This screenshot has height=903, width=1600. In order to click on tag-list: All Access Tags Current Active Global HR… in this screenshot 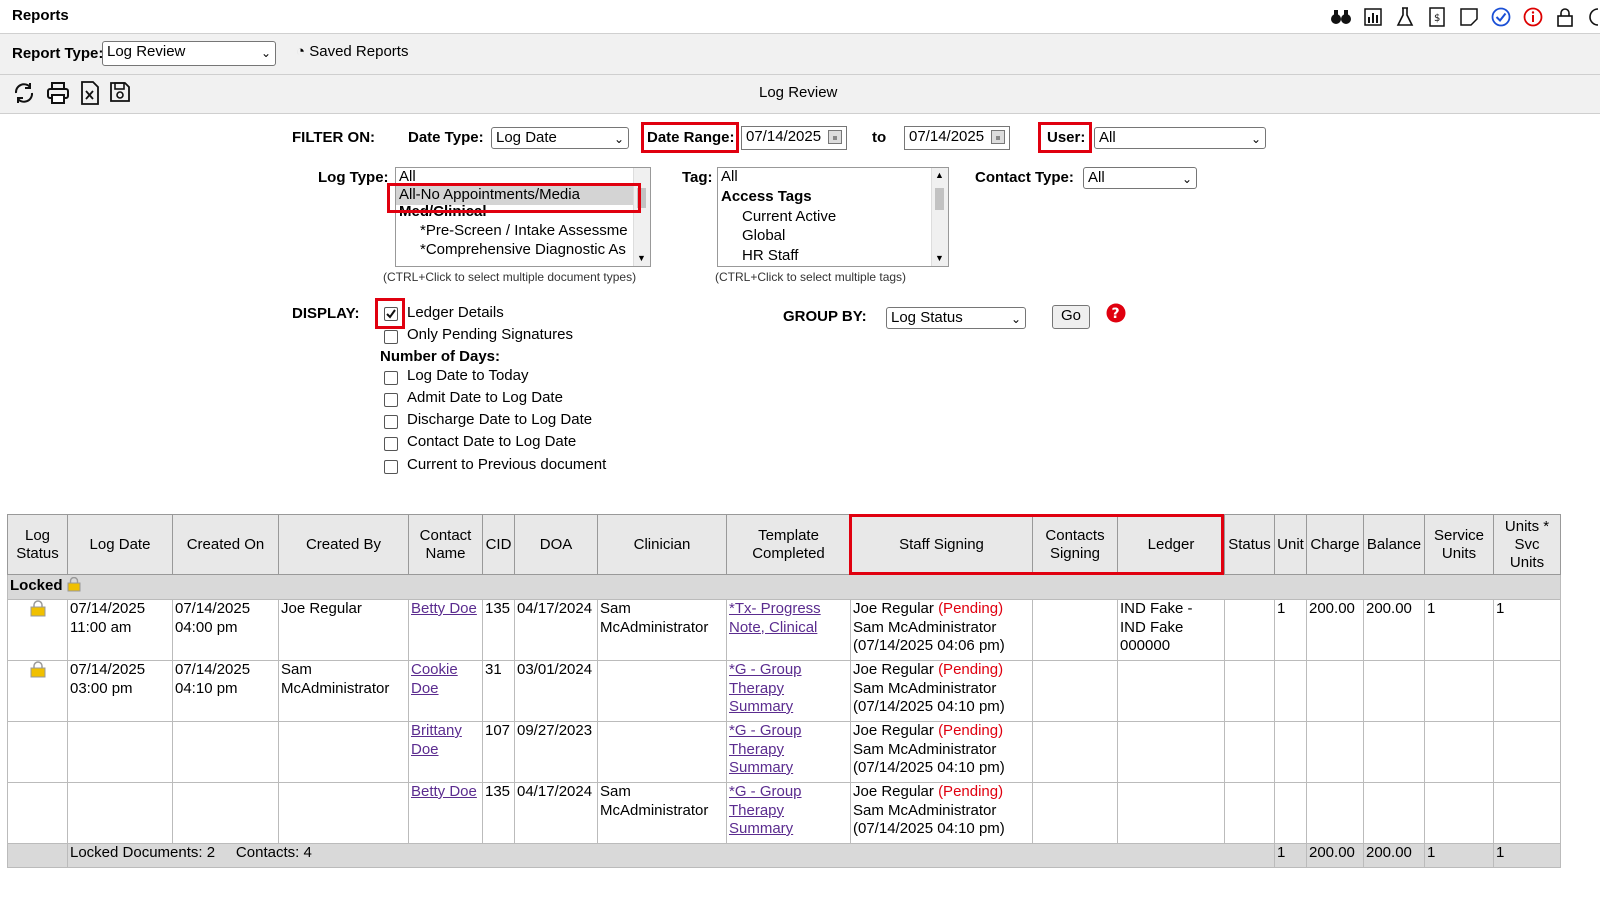, I will do `click(833, 217)`.